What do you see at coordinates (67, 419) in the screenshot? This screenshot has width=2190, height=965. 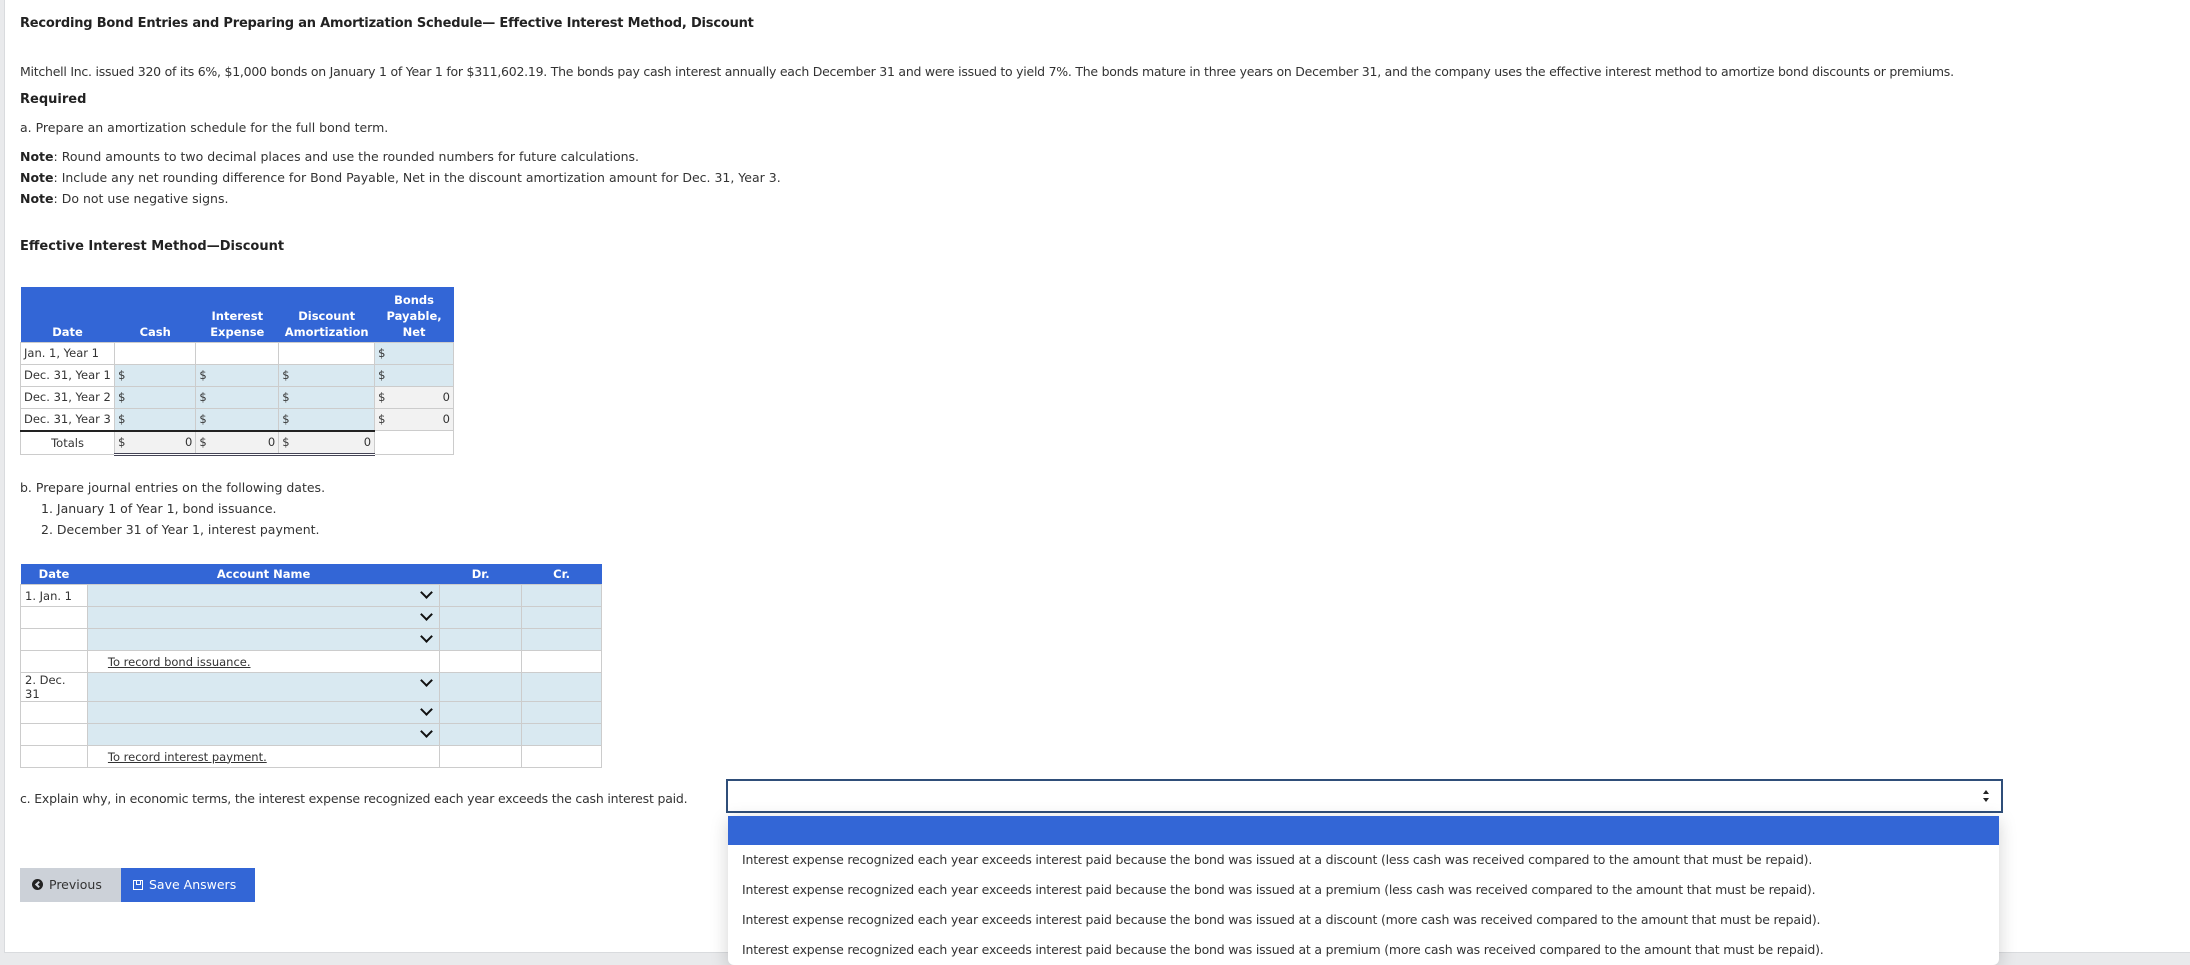 I see `row-date: Dec. 31, Year 3` at bounding box center [67, 419].